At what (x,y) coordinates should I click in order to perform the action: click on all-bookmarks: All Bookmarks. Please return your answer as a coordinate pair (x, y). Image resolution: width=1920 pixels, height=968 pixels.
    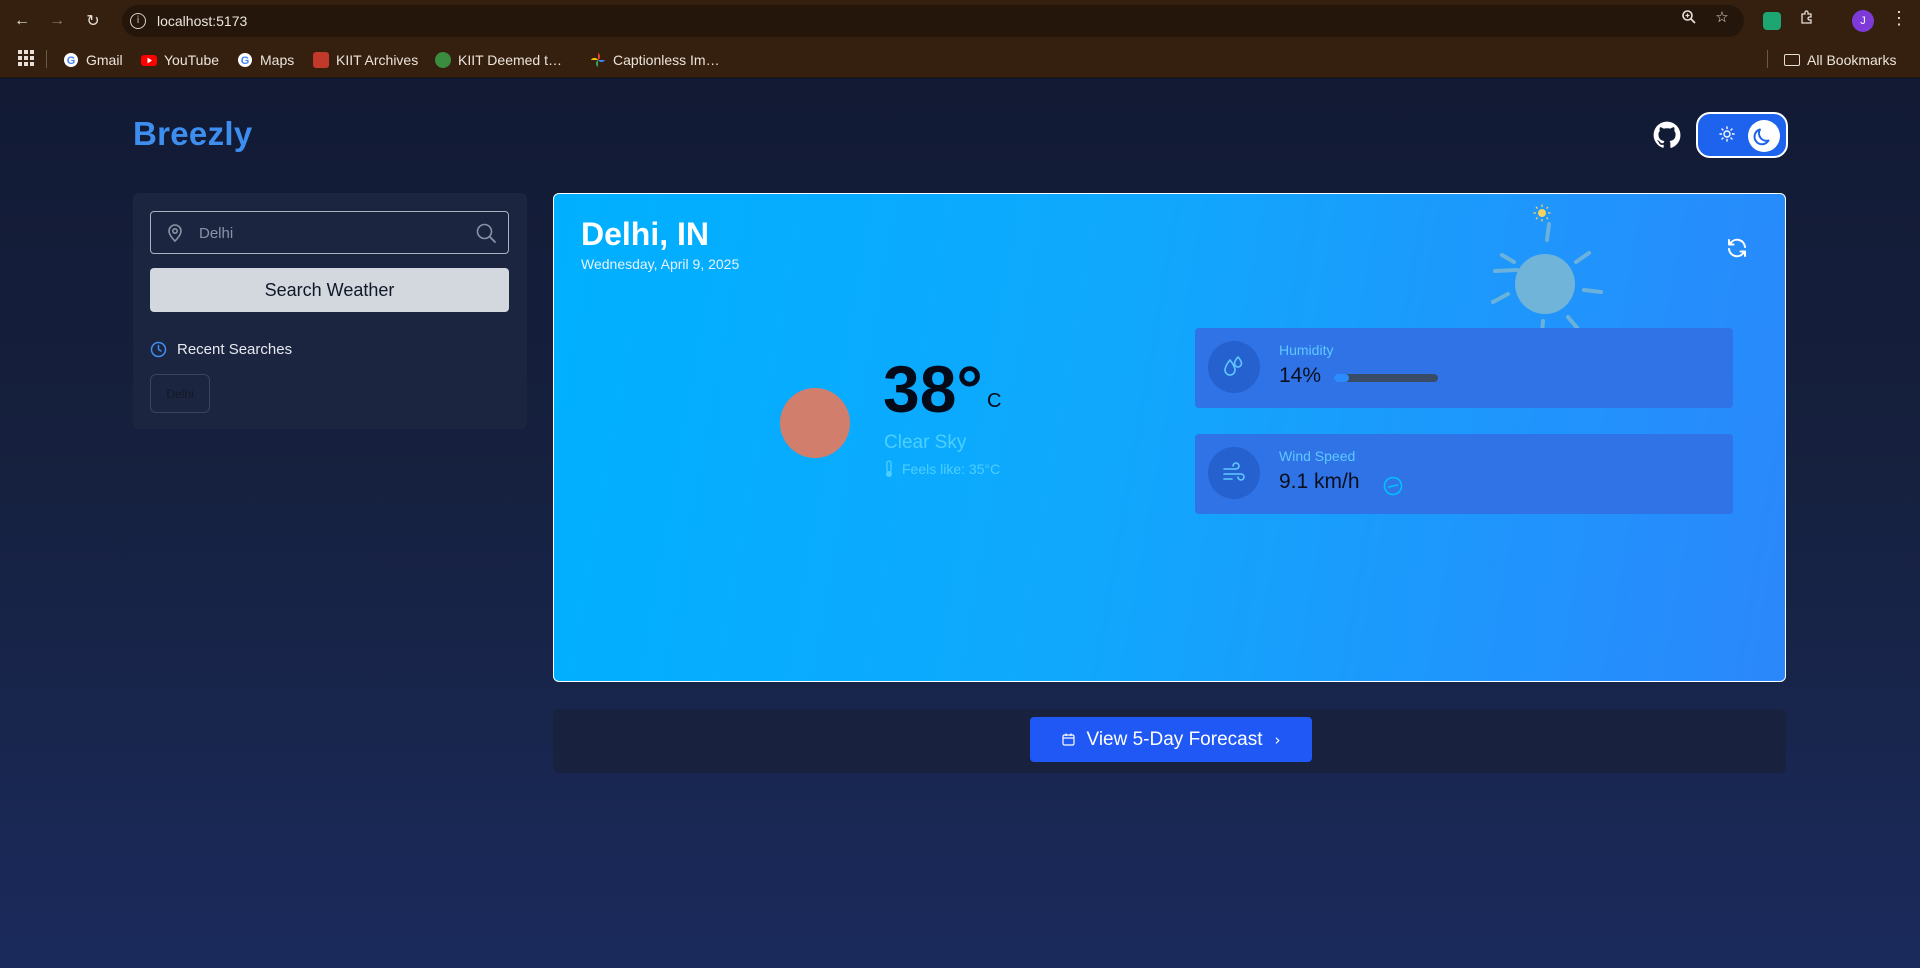
    Looking at the image, I should click on (1840, 60).